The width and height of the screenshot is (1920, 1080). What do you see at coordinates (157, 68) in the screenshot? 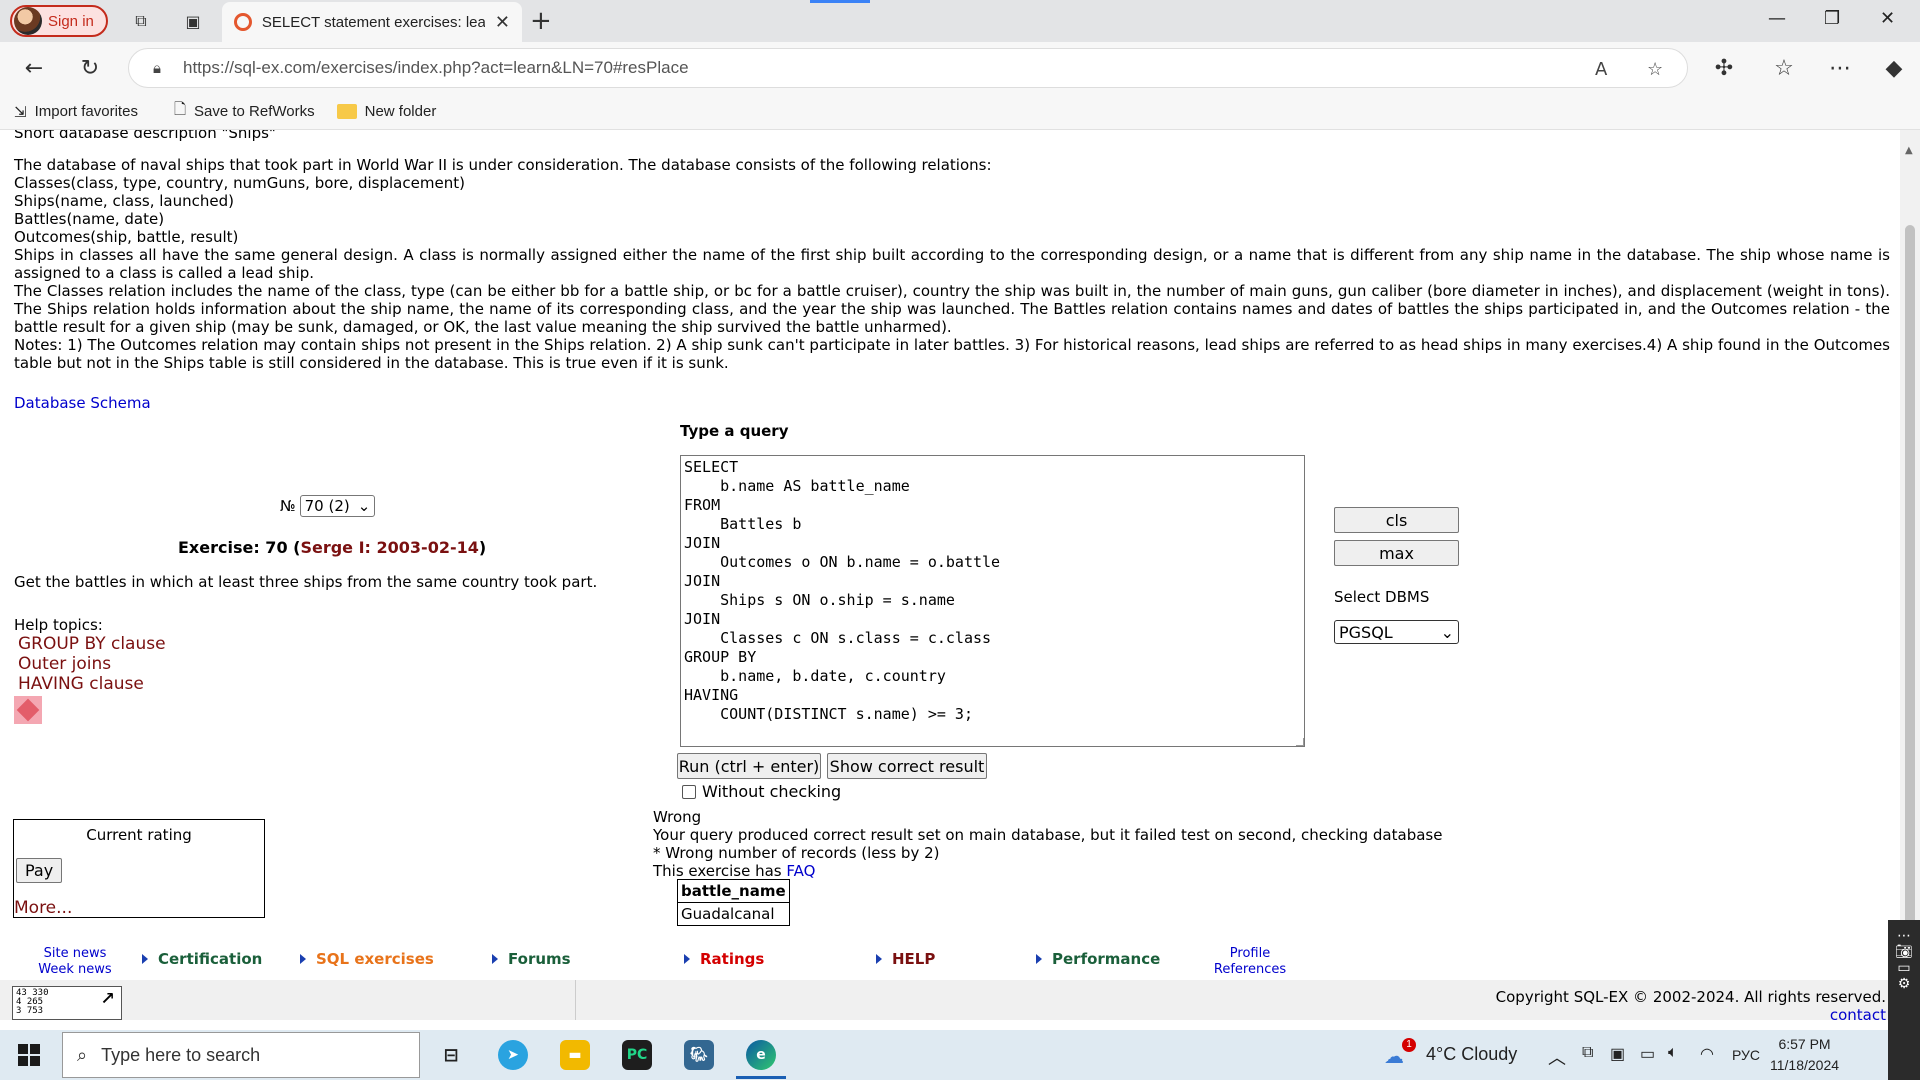
I see `lock-icon: 🔒︎` at bounding box center [157, 68].